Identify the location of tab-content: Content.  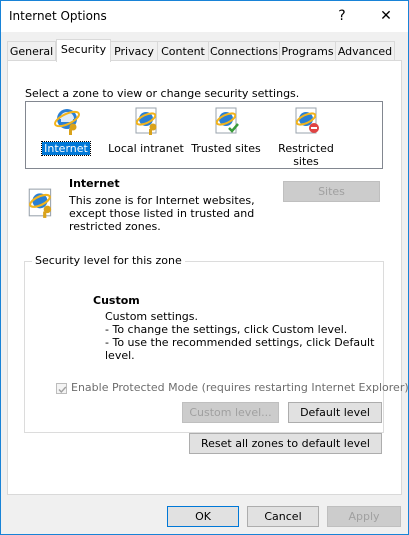
(183, 51).